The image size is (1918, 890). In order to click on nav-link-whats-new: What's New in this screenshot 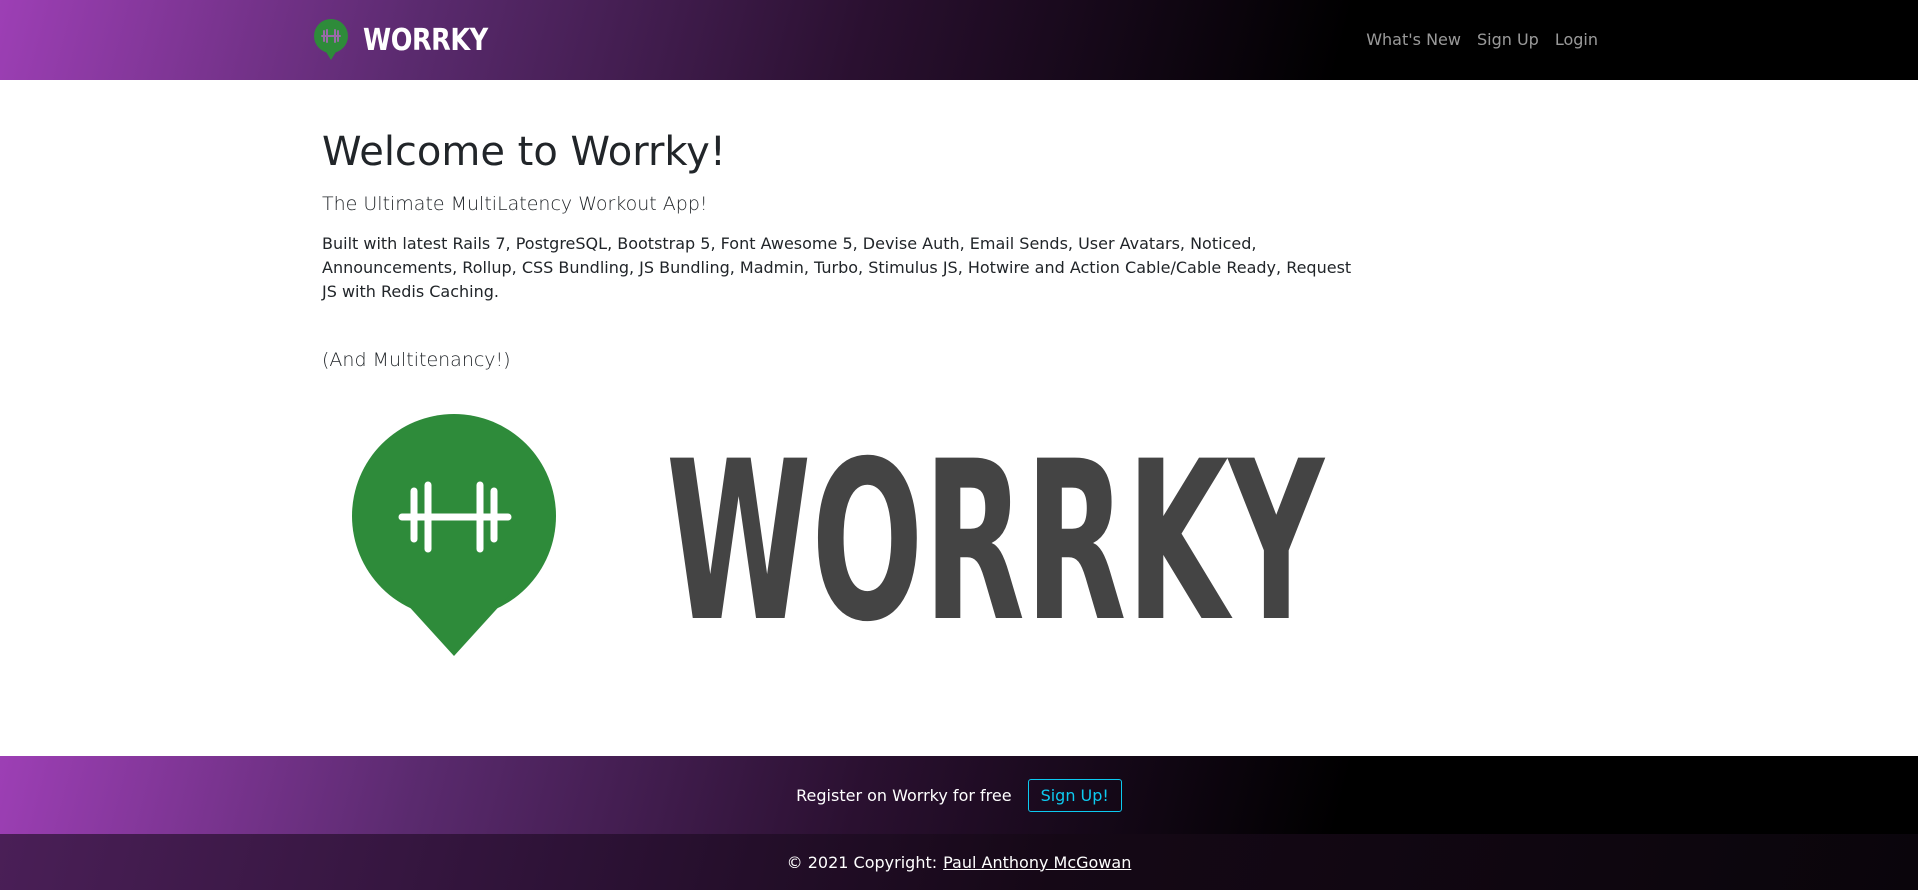, I will do `click(1413, 40)`.